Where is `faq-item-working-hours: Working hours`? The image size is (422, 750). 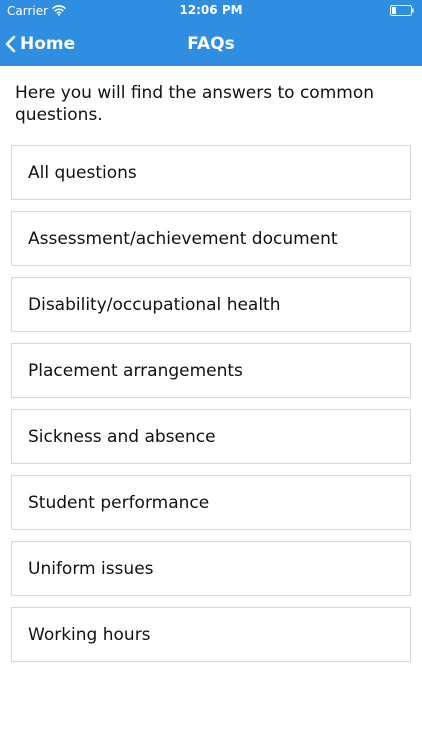
faq-item-working-hours: Working hours is located at coordinates (211, 634).